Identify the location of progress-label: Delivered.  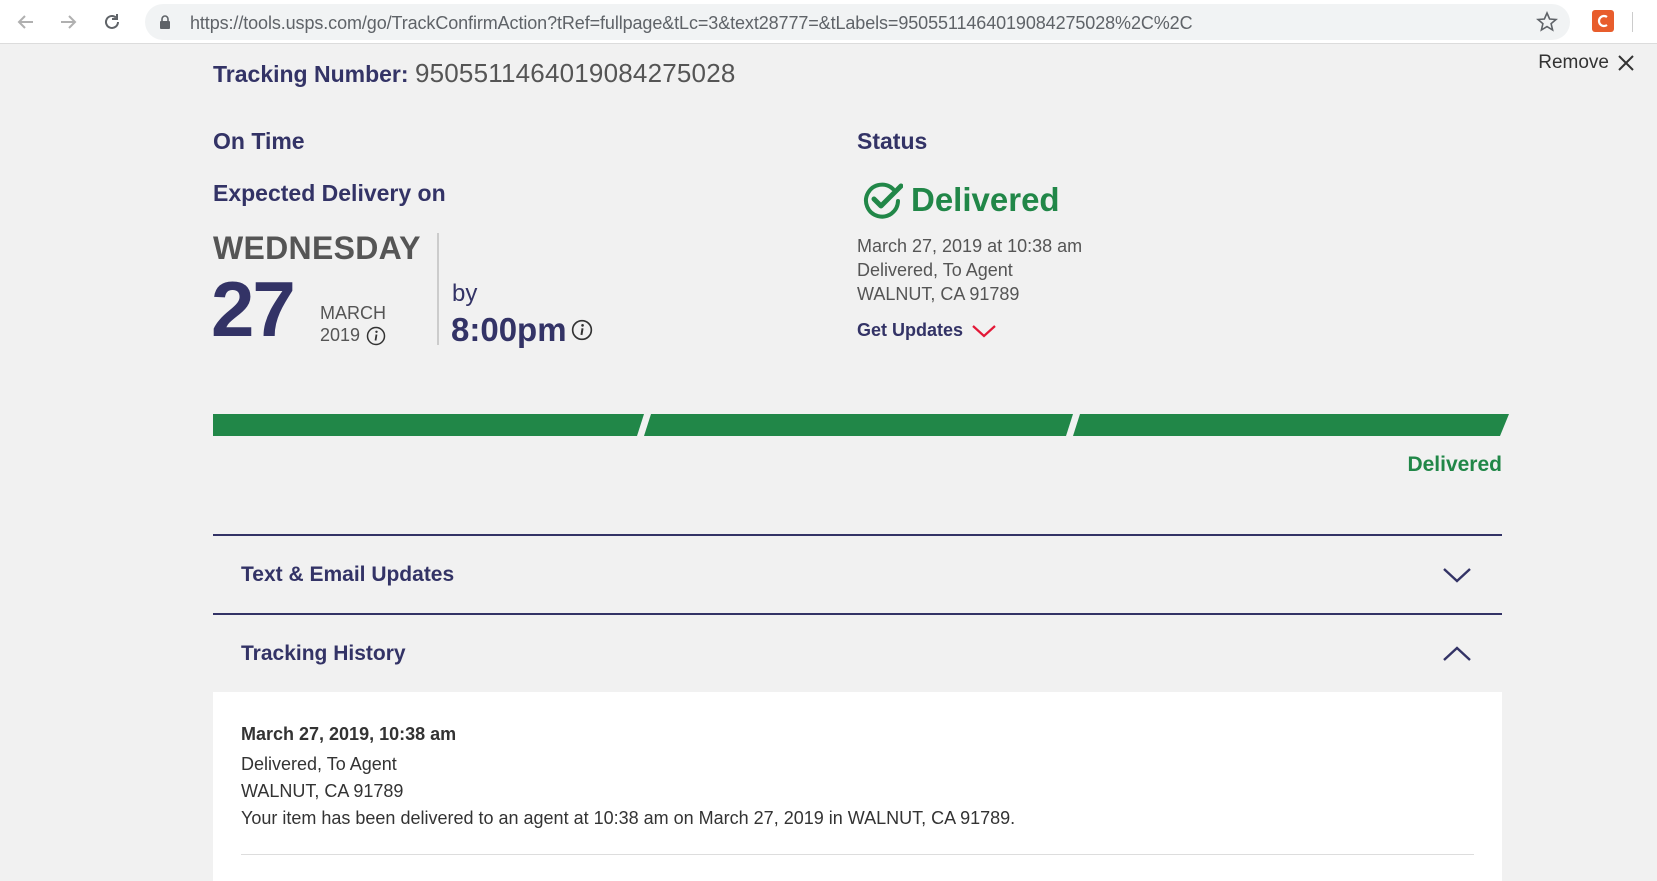
(1454, 464).